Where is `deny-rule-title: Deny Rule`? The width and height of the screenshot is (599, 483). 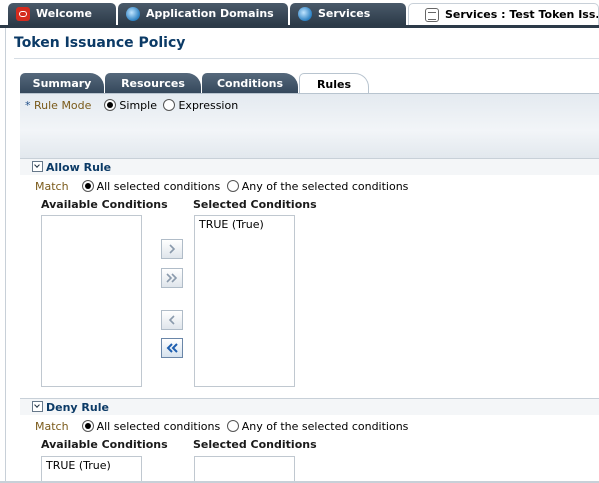 deny-rule-title: Deny Rule is located at coordinates (77, 407).